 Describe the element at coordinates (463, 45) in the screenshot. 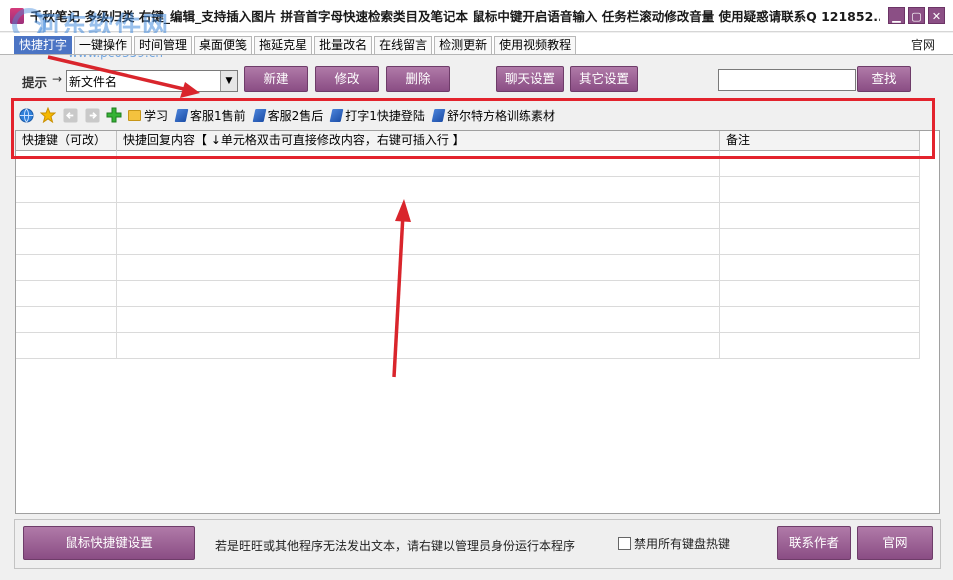

I see `tab-check-update: 检测更新` at that location.